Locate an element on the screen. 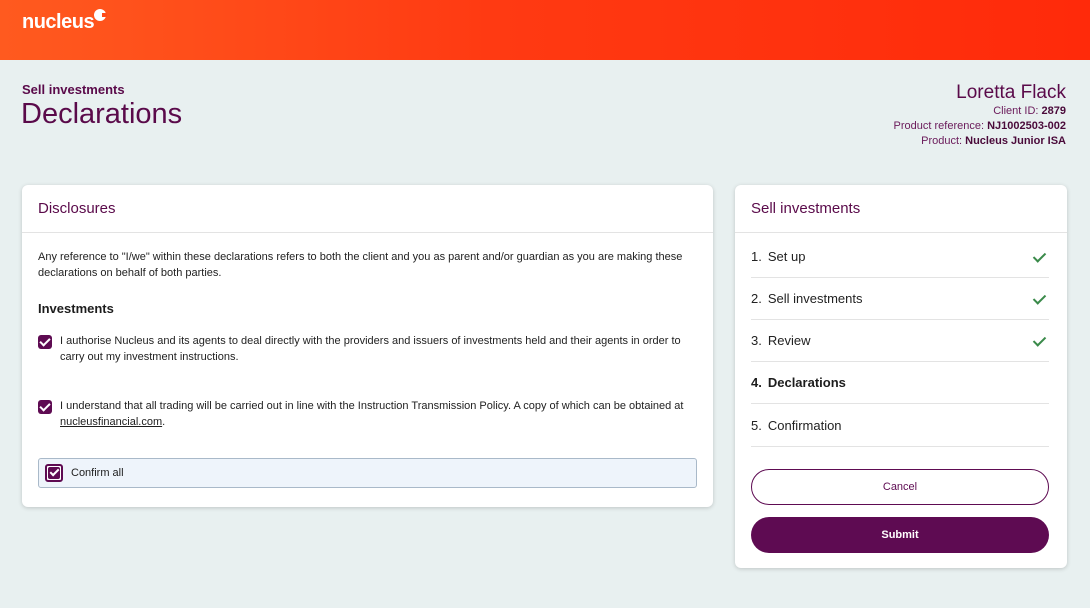 The width and height of the screenshot is (1090, 608). client-id: Client ID: 2879 is located at coordinates (980, 111).